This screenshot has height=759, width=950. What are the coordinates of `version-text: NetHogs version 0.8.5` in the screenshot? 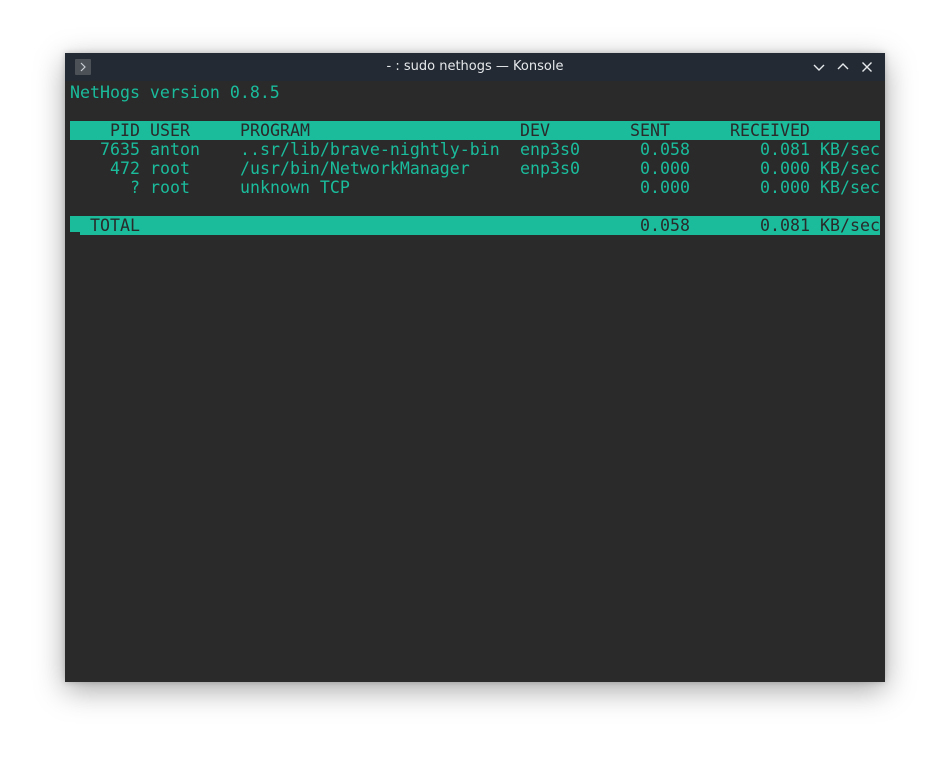 It's located at (175, 92).